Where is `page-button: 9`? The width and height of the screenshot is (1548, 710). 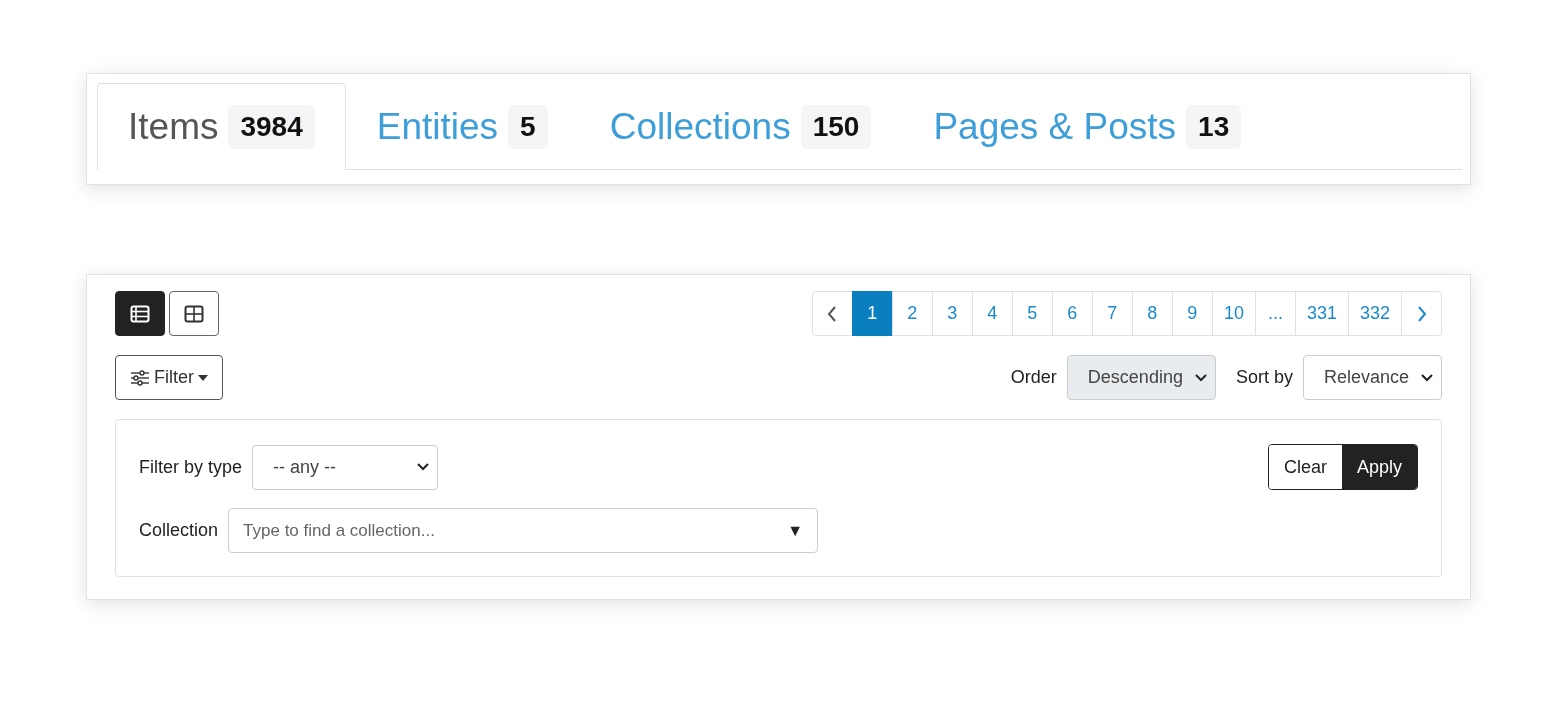
page-button: 9 is located at coordinates (1192, 313).